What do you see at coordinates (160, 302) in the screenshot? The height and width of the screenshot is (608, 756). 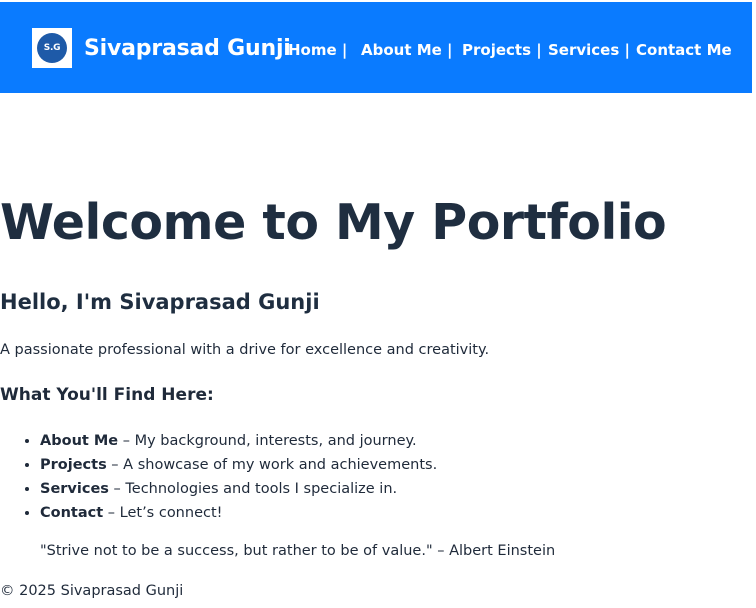 I see `greeting-heading: Hello, I'm Sivaprasad Gunji` at bounding box center [160, 302].